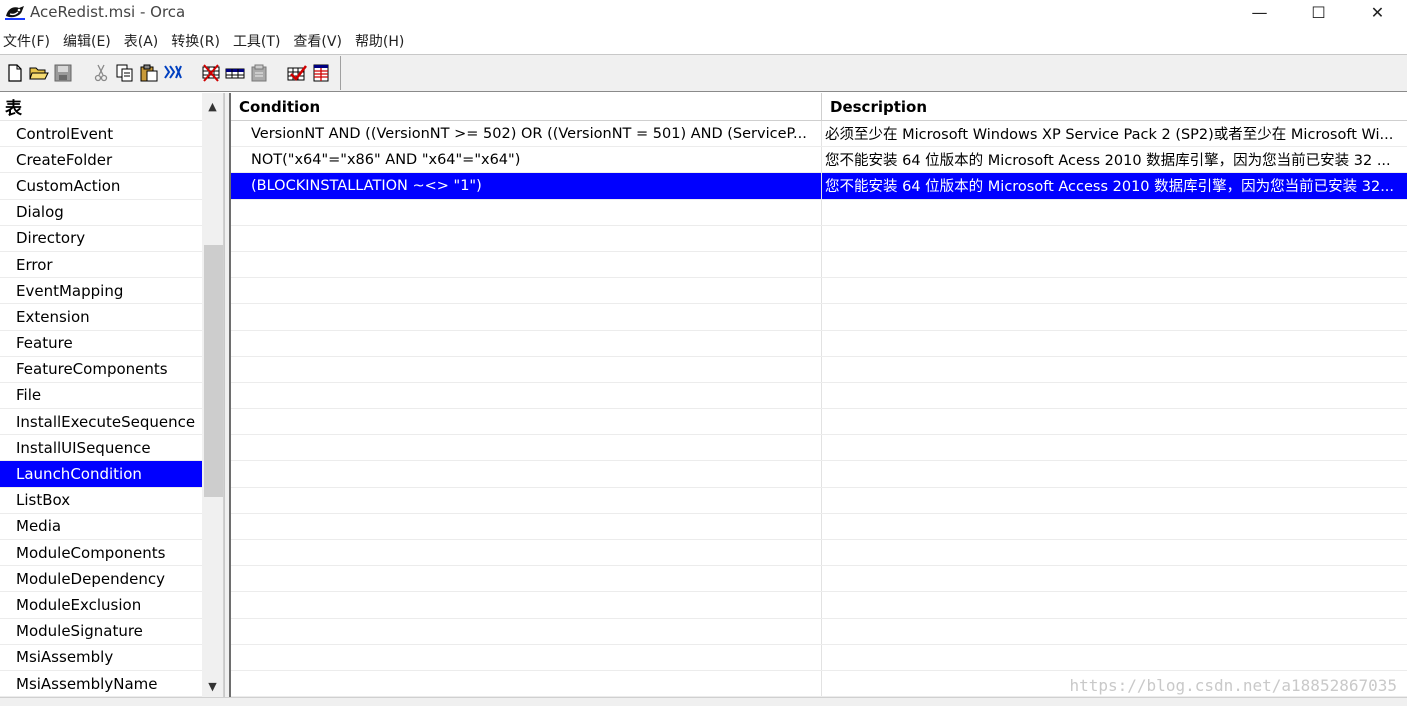 Image resolution: width=1407 pixels, height=706 pixels. What do you see at coordinates (259, 73) in the screenshot?
I see `clipboard-icon` at bounding box center [259, 73].